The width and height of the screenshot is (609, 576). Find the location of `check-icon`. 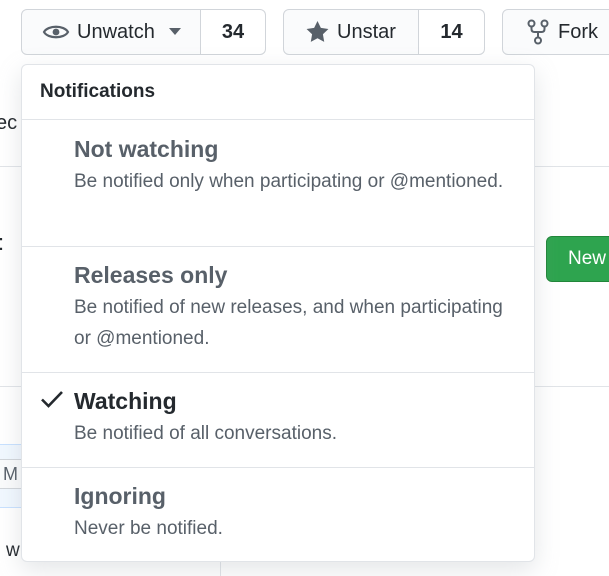

check-icon is located at coordinates (52, 401).